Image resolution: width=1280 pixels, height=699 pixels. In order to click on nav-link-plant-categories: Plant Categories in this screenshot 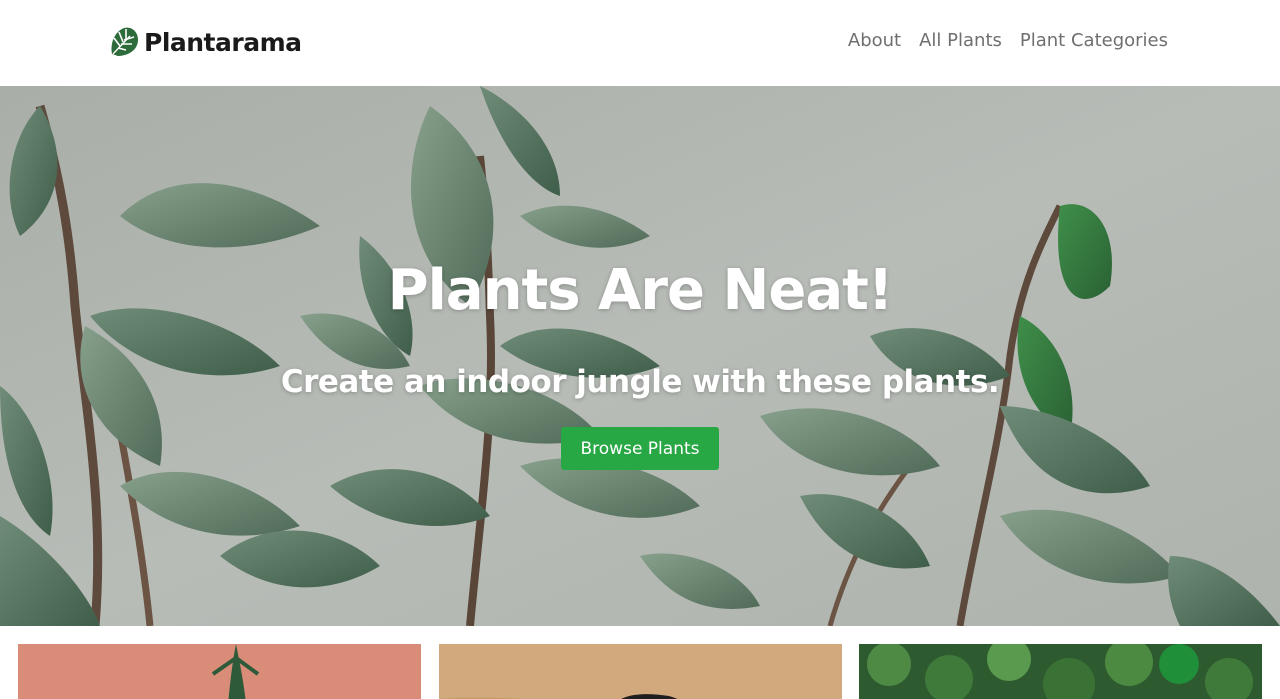, I will do `click(1094, 40)`.